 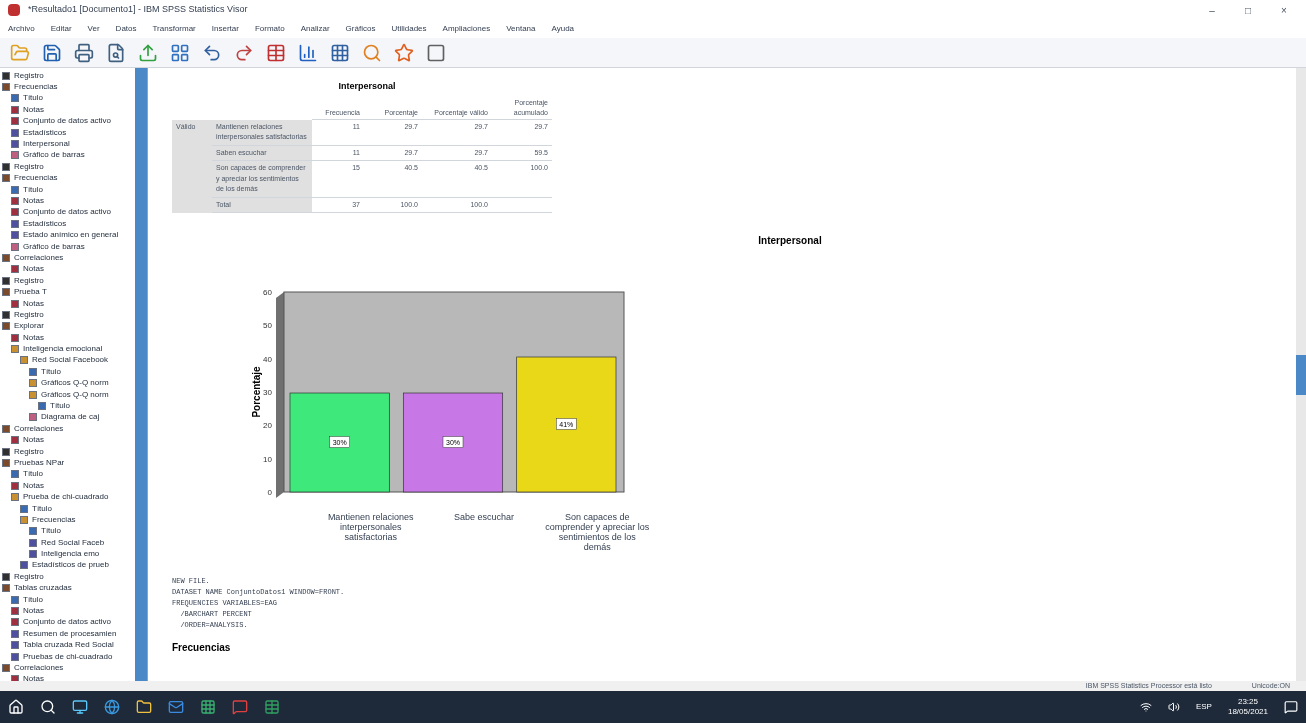 What do you see at coordinates (225, 29) in the screenshot?
I see `menu-item: Insertar` at bounding box center [225, 29].